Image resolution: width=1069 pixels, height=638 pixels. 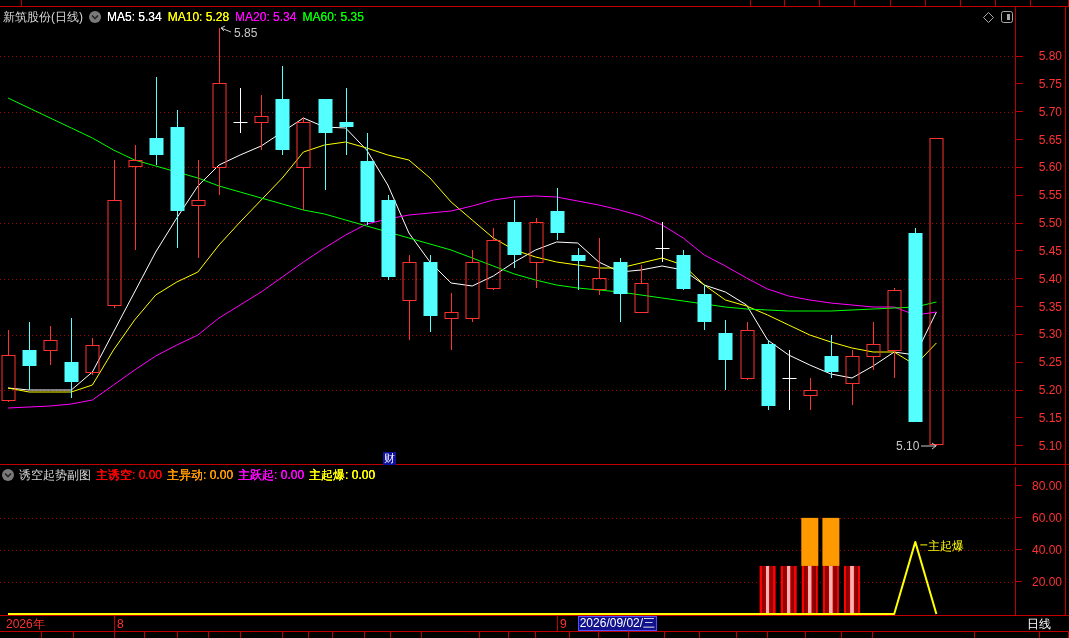 I want to click on leader-line, so click(x=923, y=545).